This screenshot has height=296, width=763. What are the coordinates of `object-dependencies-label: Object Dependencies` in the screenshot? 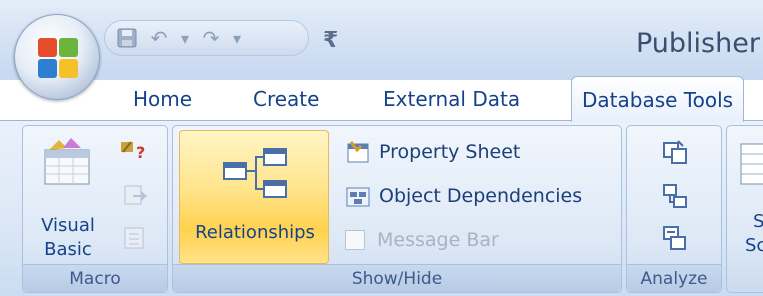 It's located at (481, 196).